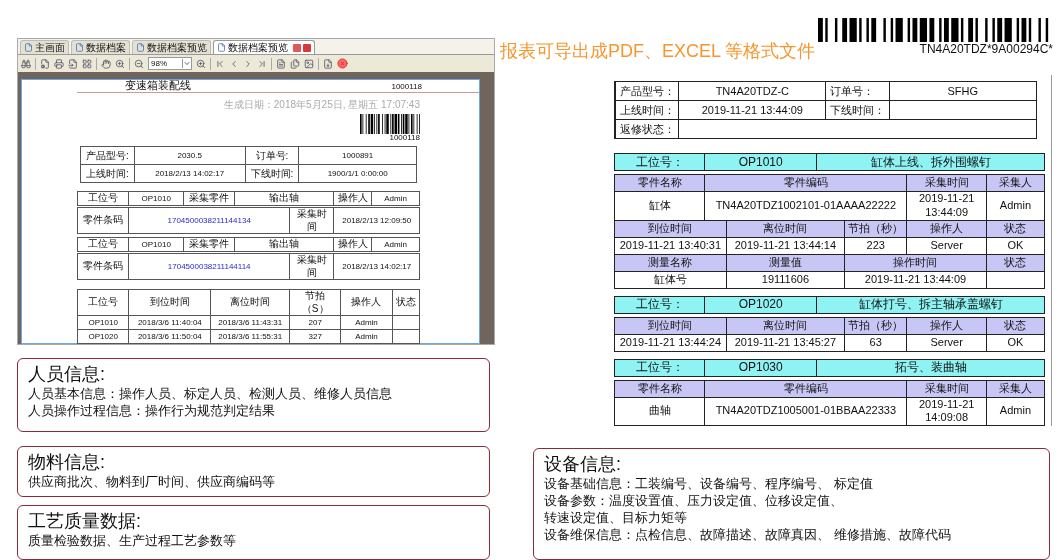 Image resolution: width=1061 pixels, height=560 pixels. Describe the element at coordinates (234, 63) in the screenshot. I see `previous-page-icon` at that location.